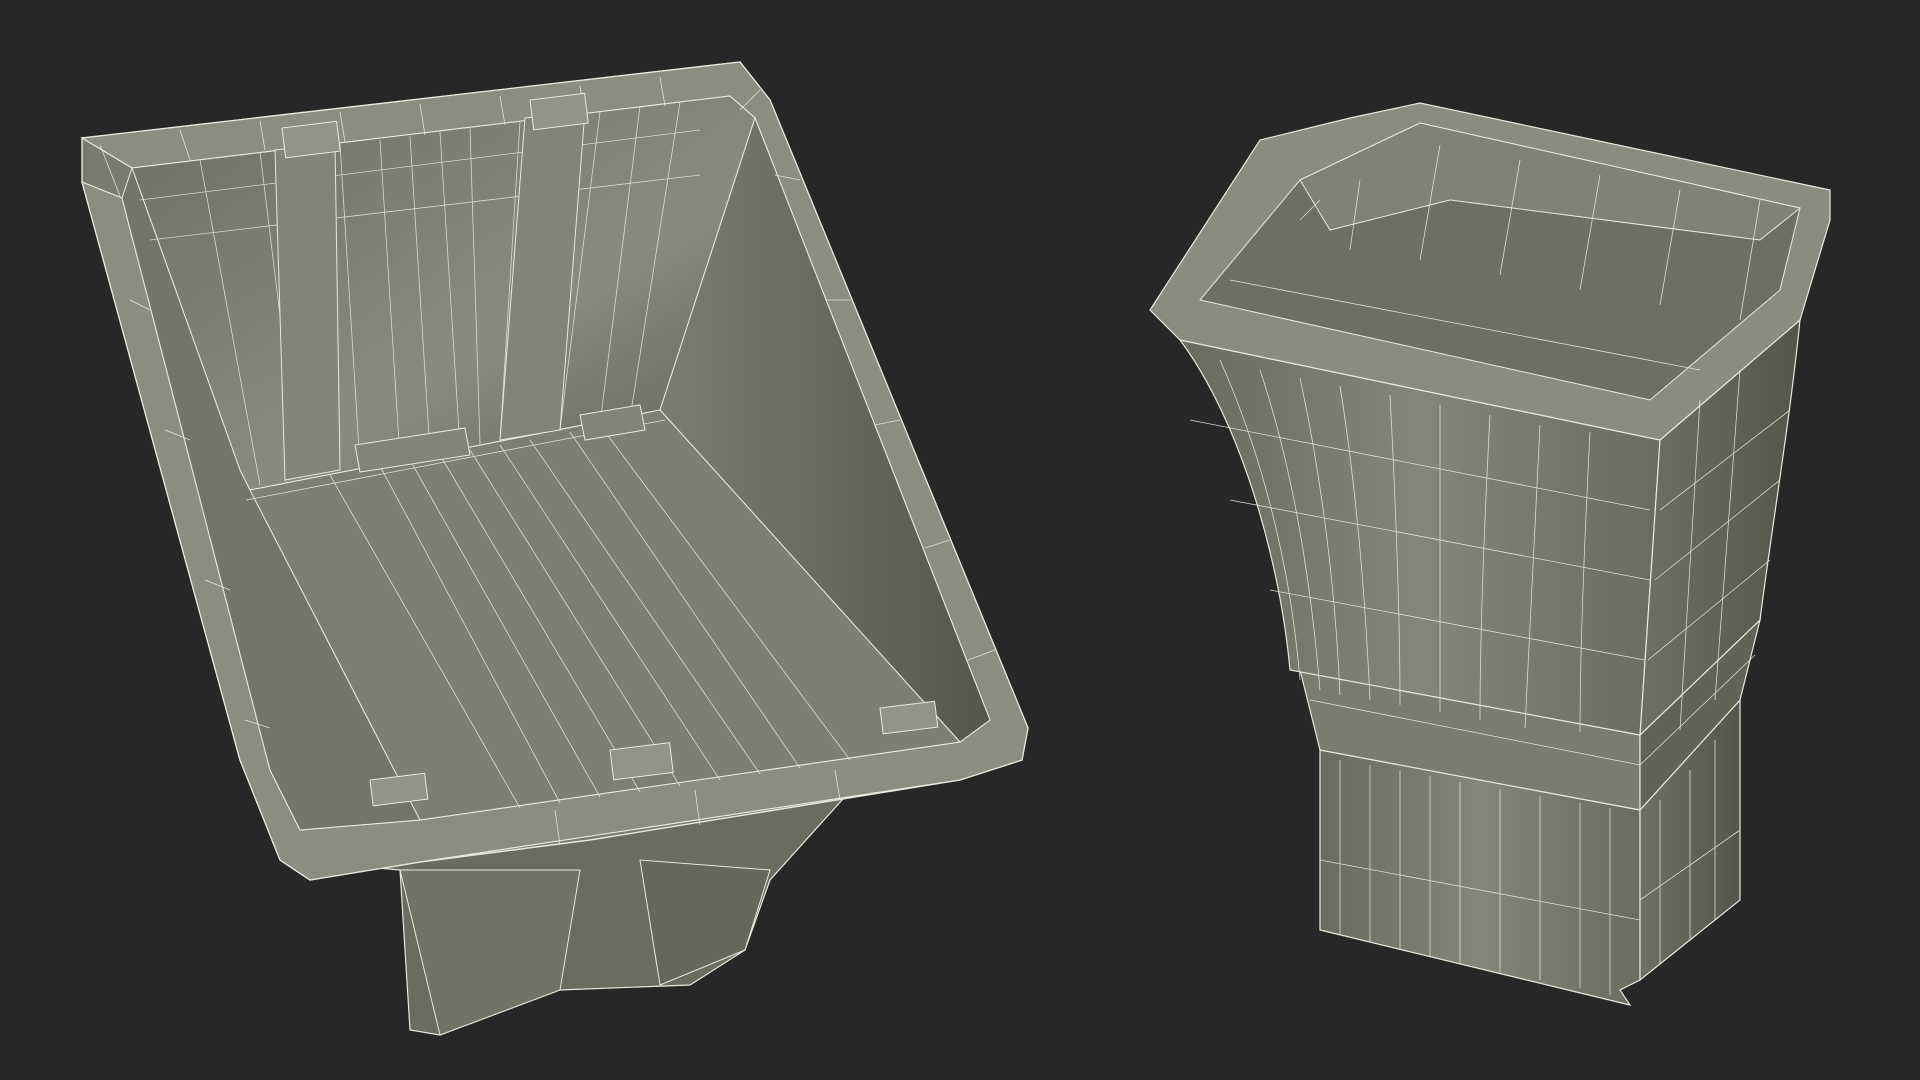 The height and width of the screenshot is (1080, 1920). What do you see at coordinates (705, 922) in the screenshot?
I see `crate-foot-right` at bounding box center [705, 922].